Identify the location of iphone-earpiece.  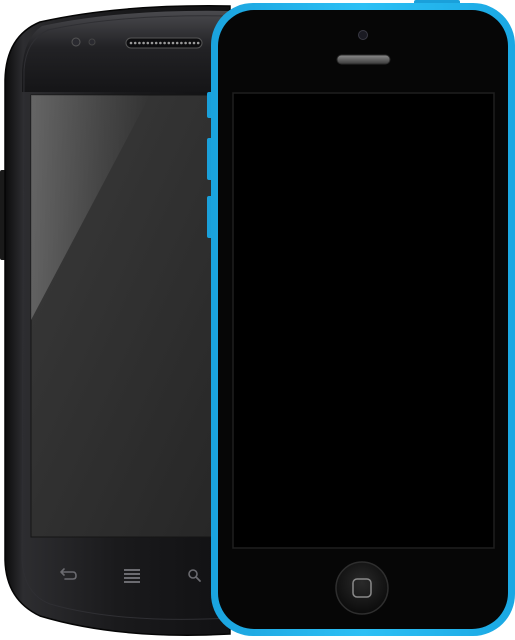
(363, 59).